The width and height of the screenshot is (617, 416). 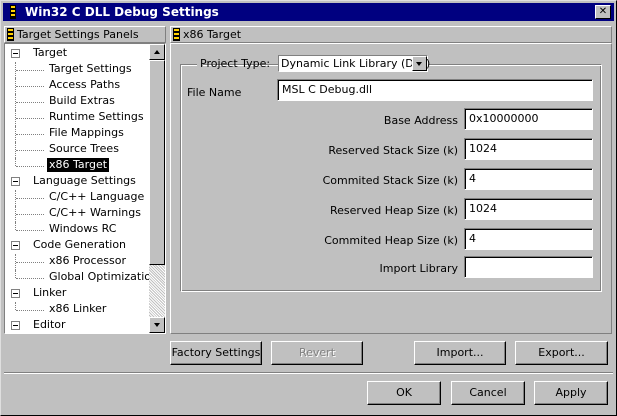 I want to click on file-name-field: MSL C Debug.dll, so click(x=435, y=90).